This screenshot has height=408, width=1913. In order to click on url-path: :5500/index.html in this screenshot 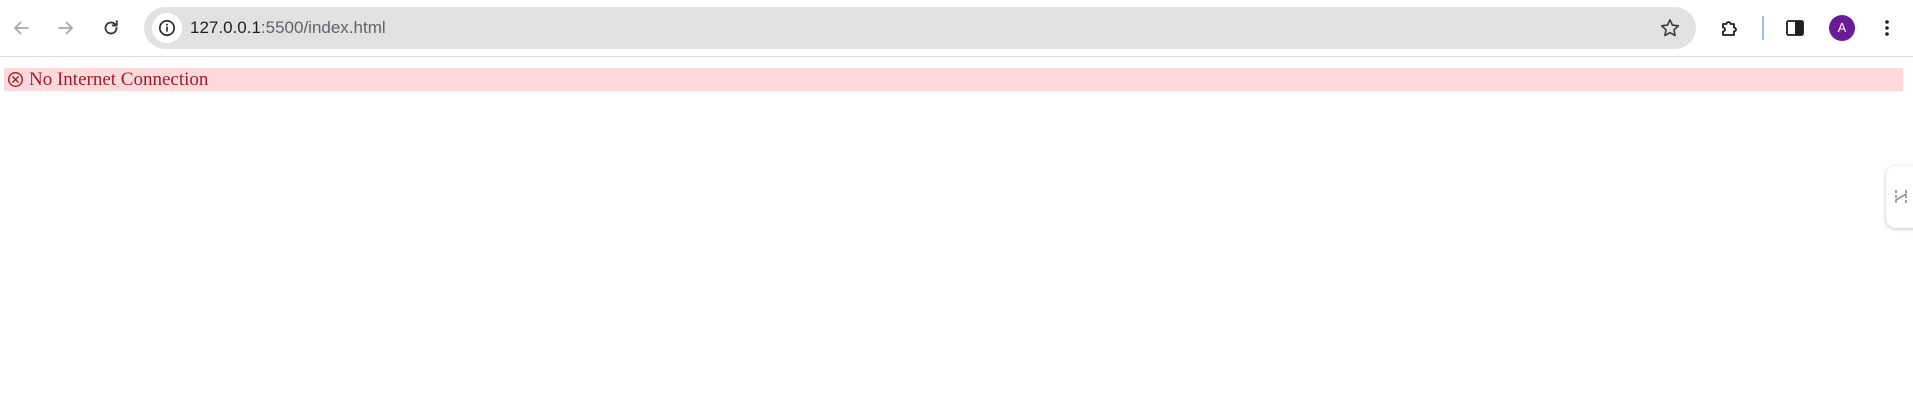, I will do `click(323, 27)`.